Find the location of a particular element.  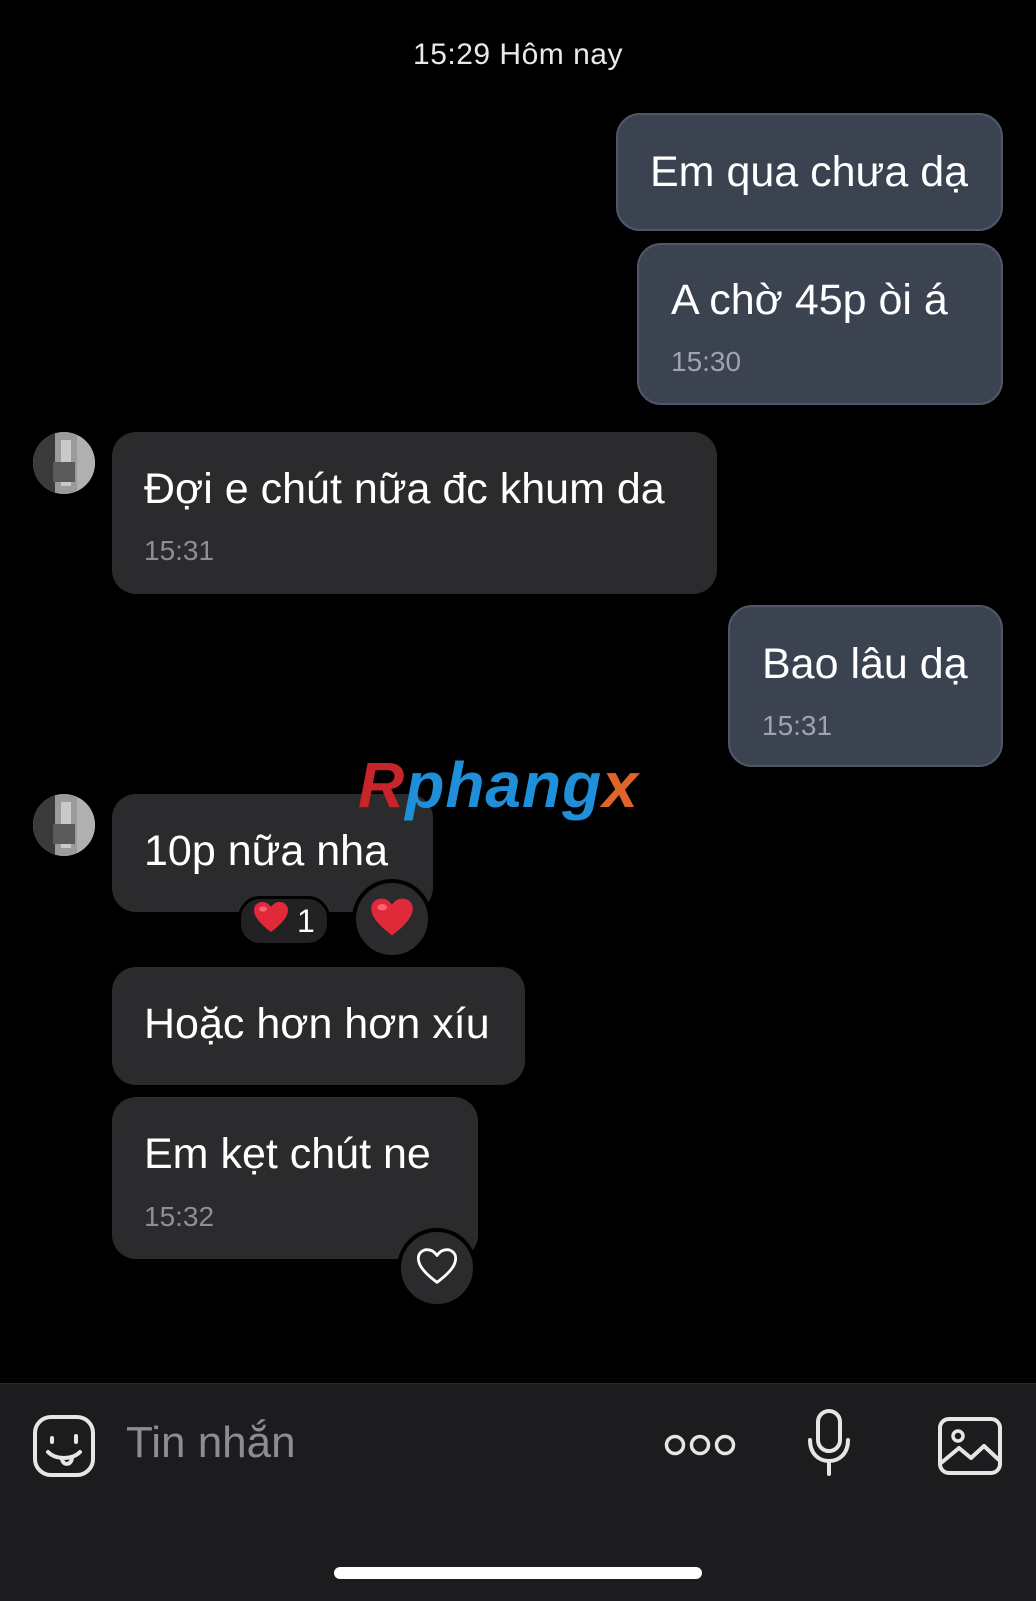

message-text: Hoặc hơn hơn xíu is located at coordinates (317, 1024).